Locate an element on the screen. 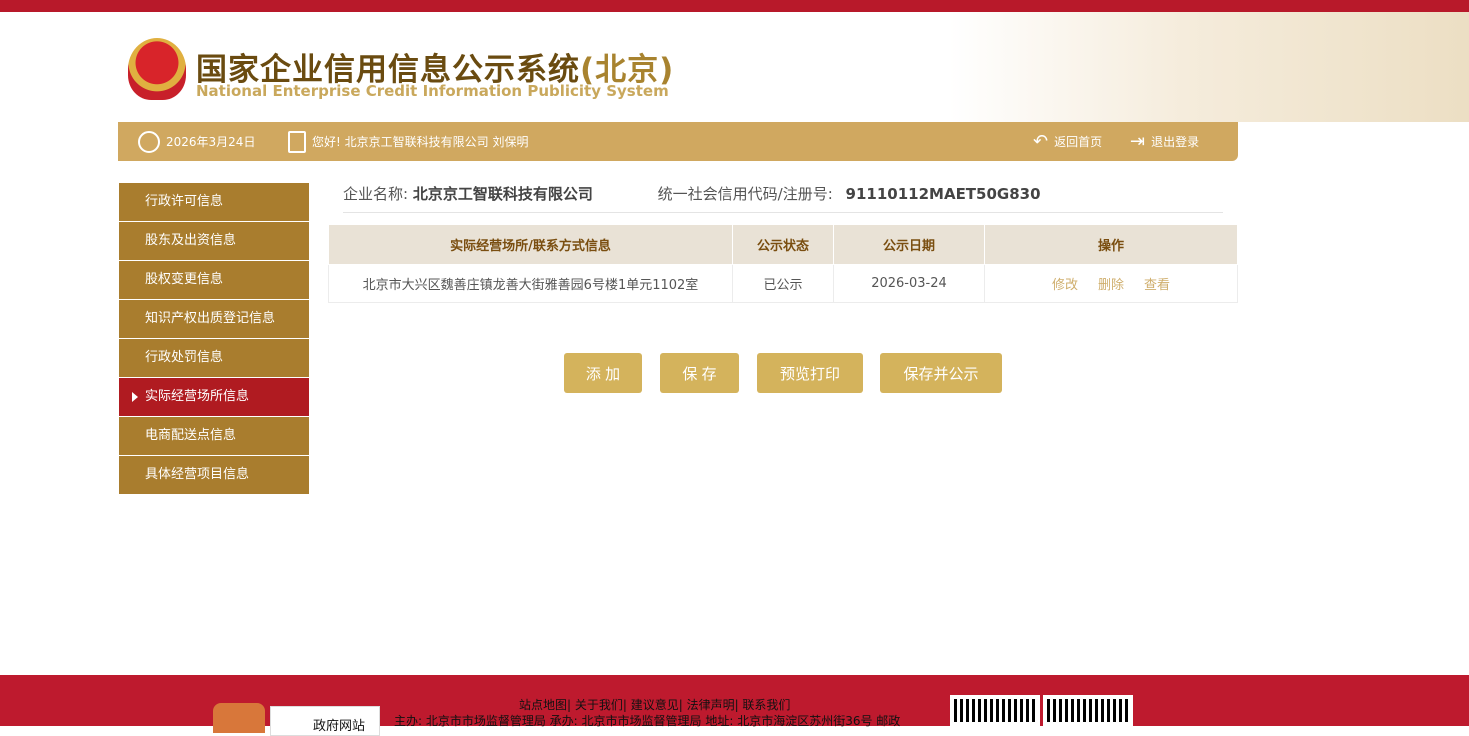 The width and height of the screenshot is (1469, 736). home-label: 返回首页 is located at coordinates (1078, 142).